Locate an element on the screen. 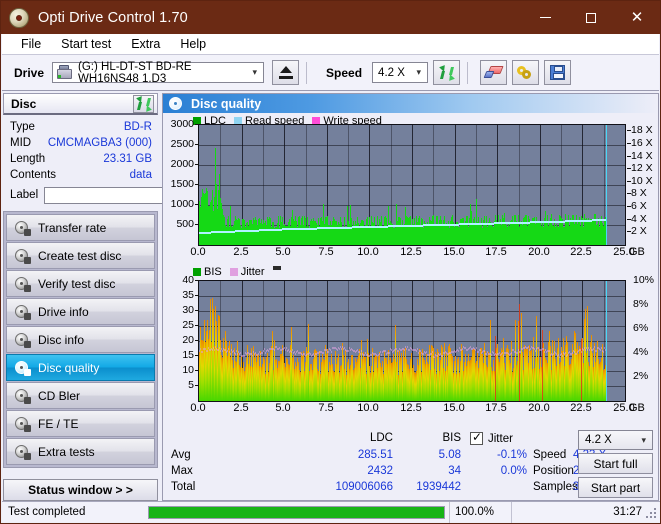 This screenshot has height=524, width=661. progress-bar-wrap is located at coordinates (296, 512).